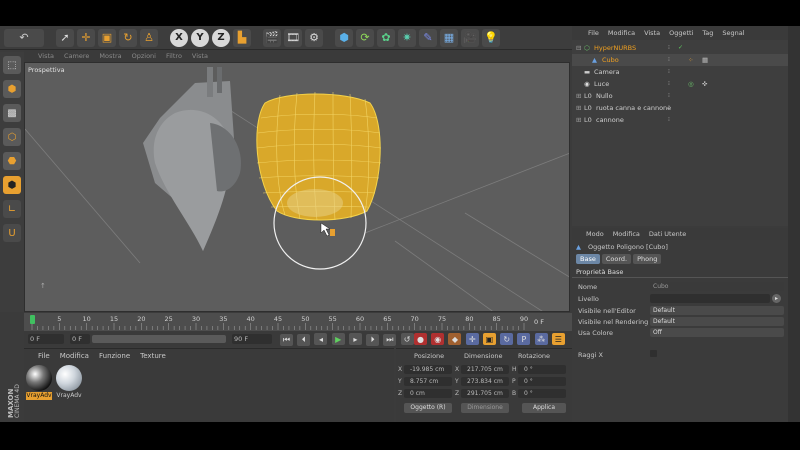 The height and width of the screenshot is (450, 800). I want to click on layer-input, so click(710, 298).